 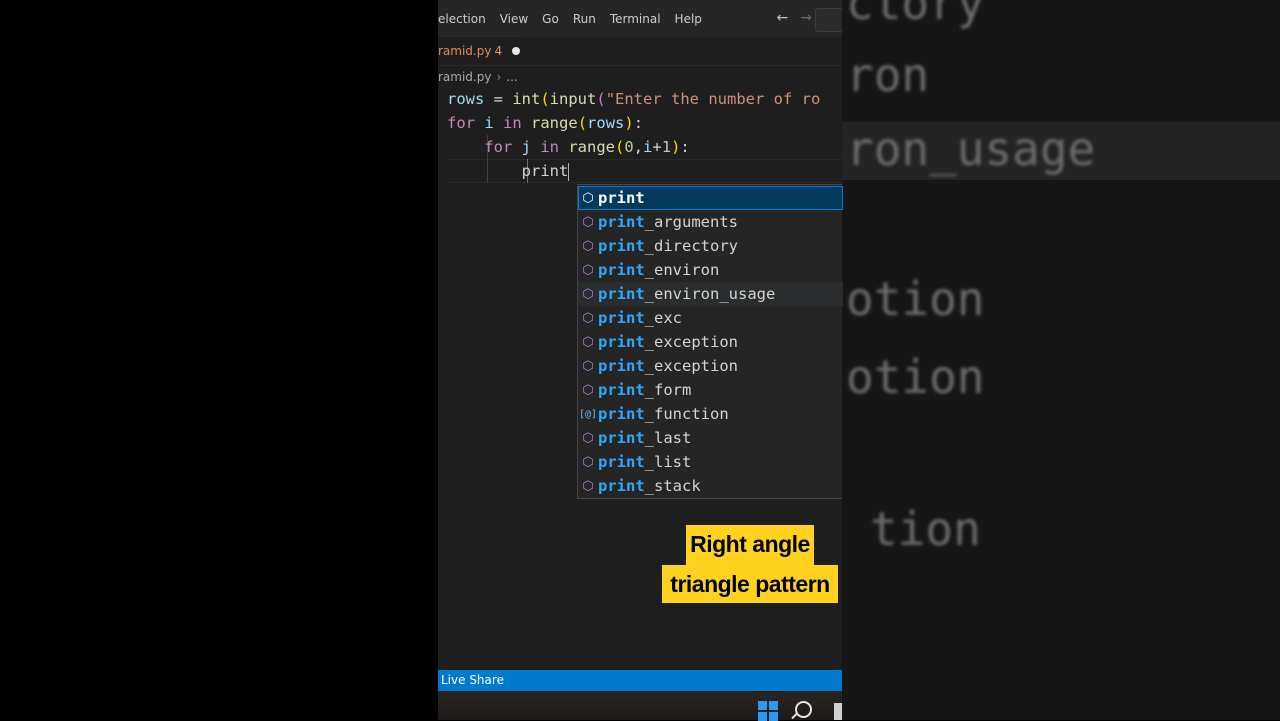 What do you see at coordinates (803, 709) in the screenshot?
I see `search-icon` at bounding box center [803, 709].